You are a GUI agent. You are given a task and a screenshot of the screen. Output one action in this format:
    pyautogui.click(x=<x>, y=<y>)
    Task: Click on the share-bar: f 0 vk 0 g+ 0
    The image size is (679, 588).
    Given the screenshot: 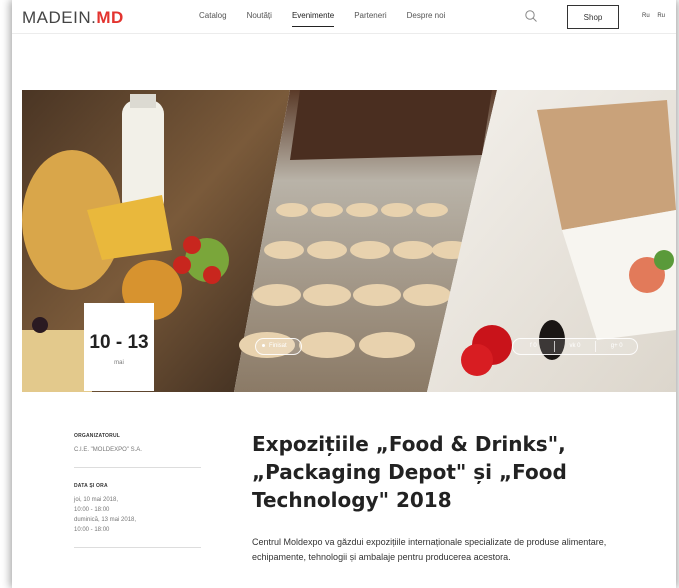 What is the action you would take?
    pyautogui.click(x=575, y=346)
    